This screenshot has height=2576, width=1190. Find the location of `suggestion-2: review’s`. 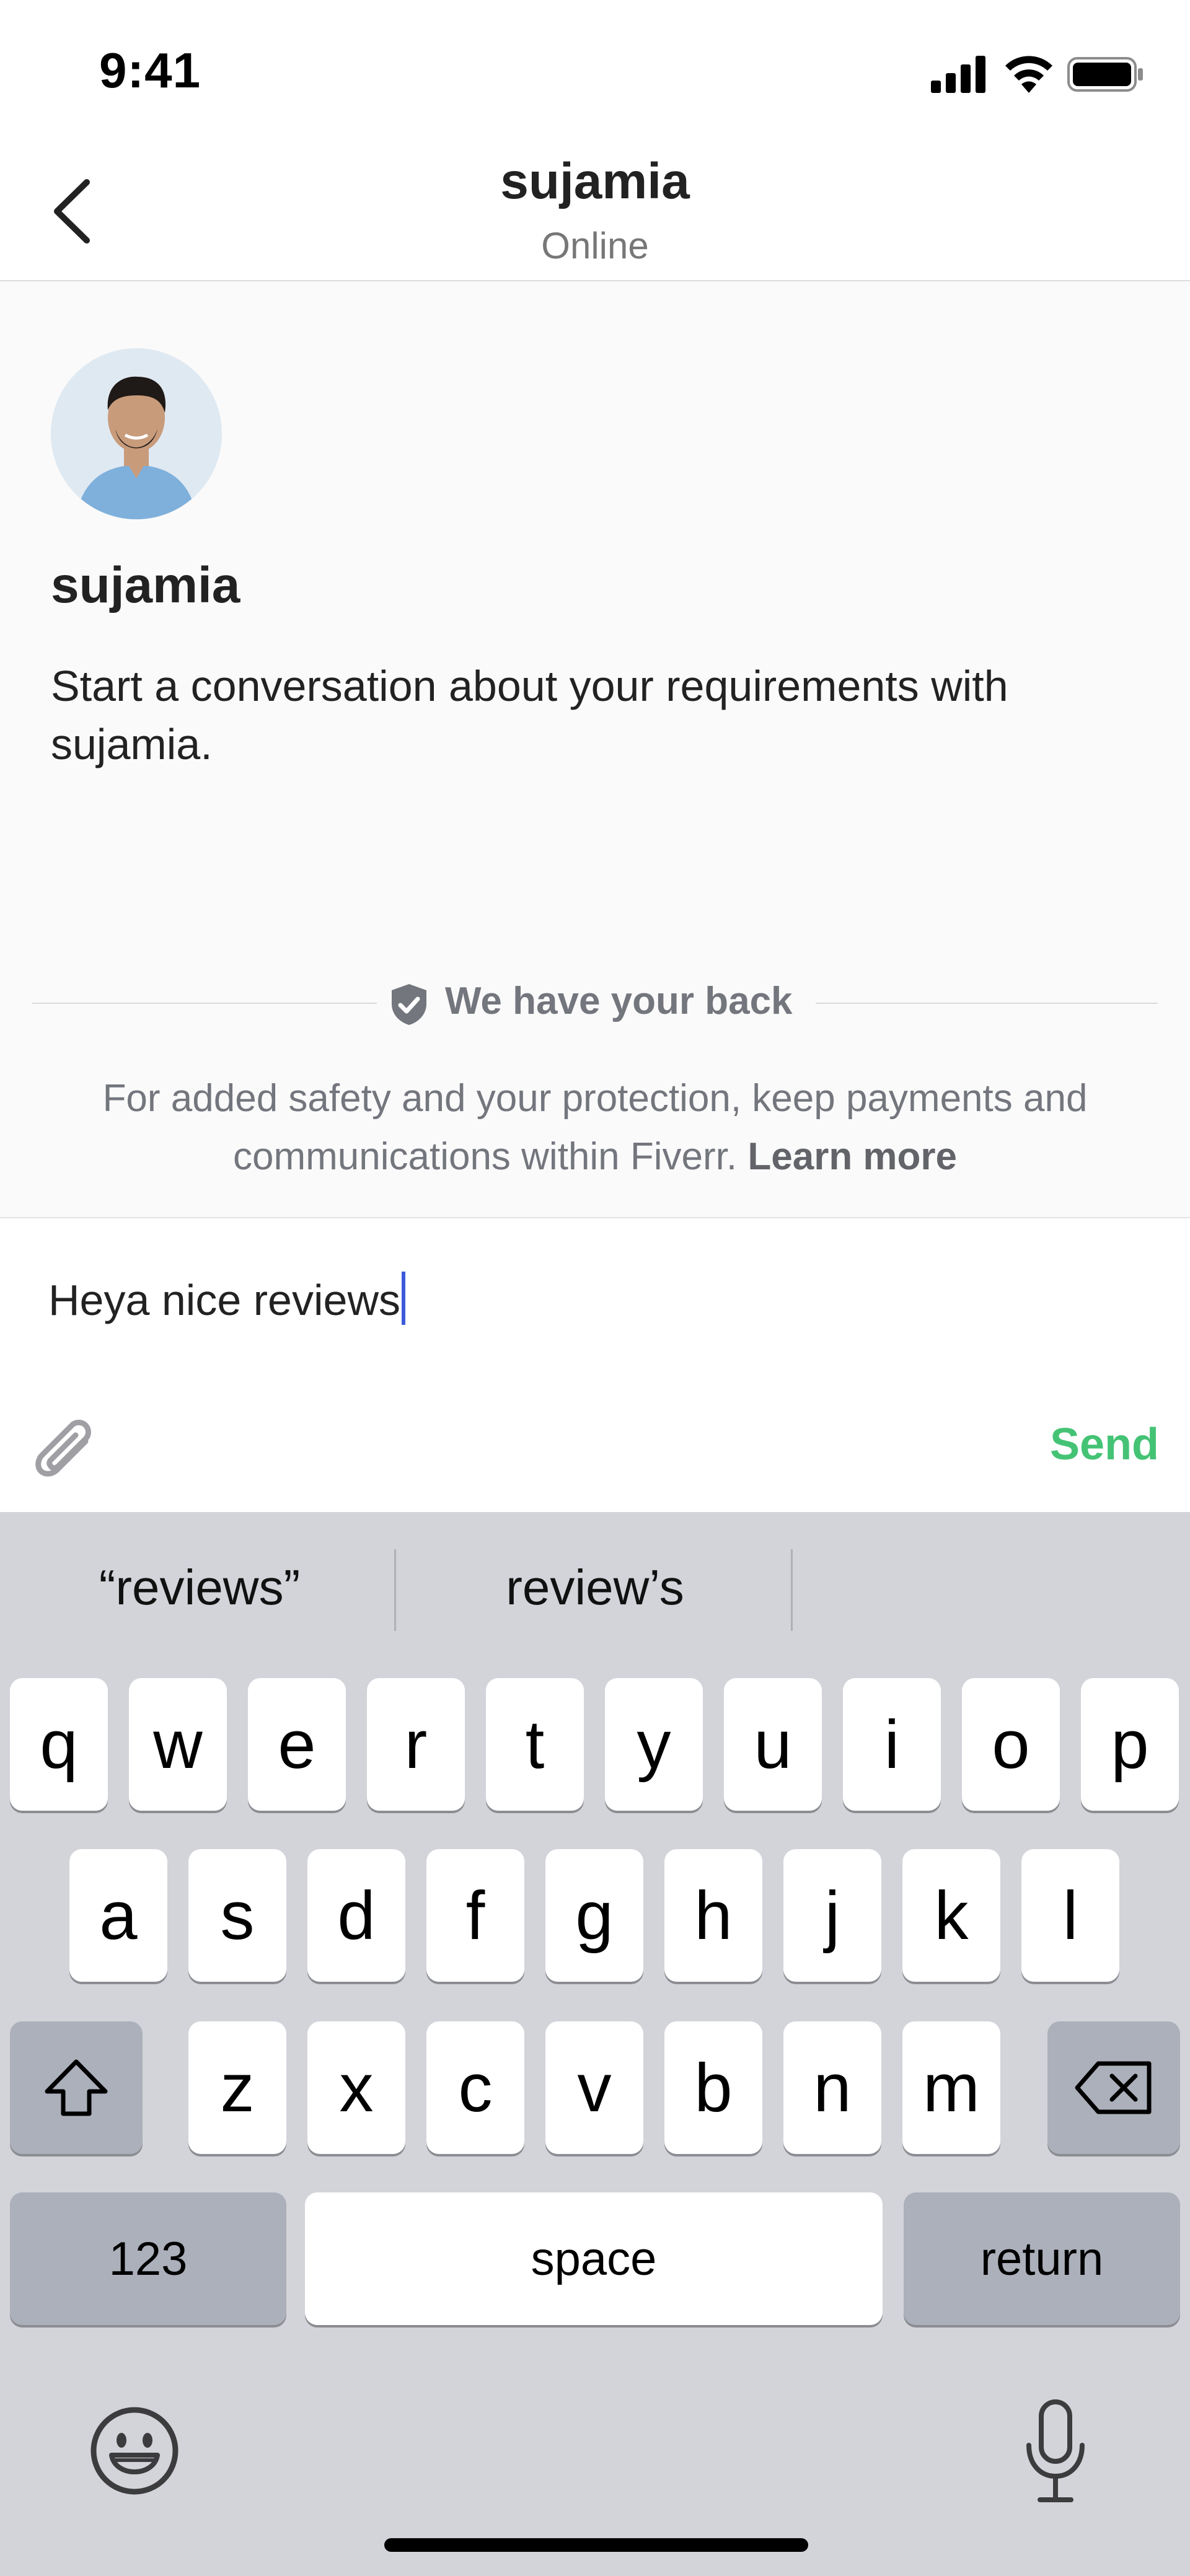

suggestion-2: review’s is located at coordinates (595, 1587).